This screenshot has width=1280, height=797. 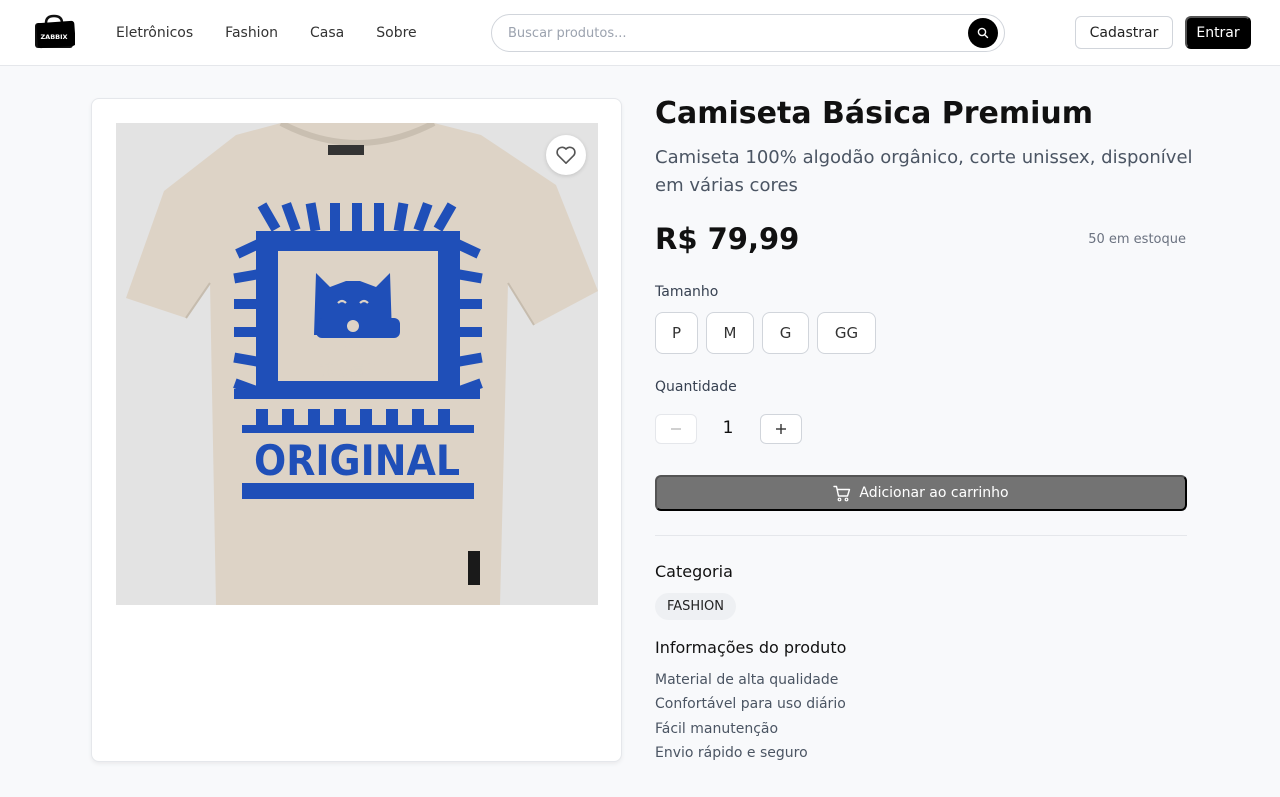 I want to click on minus-icon, so click(x=676, y=429).